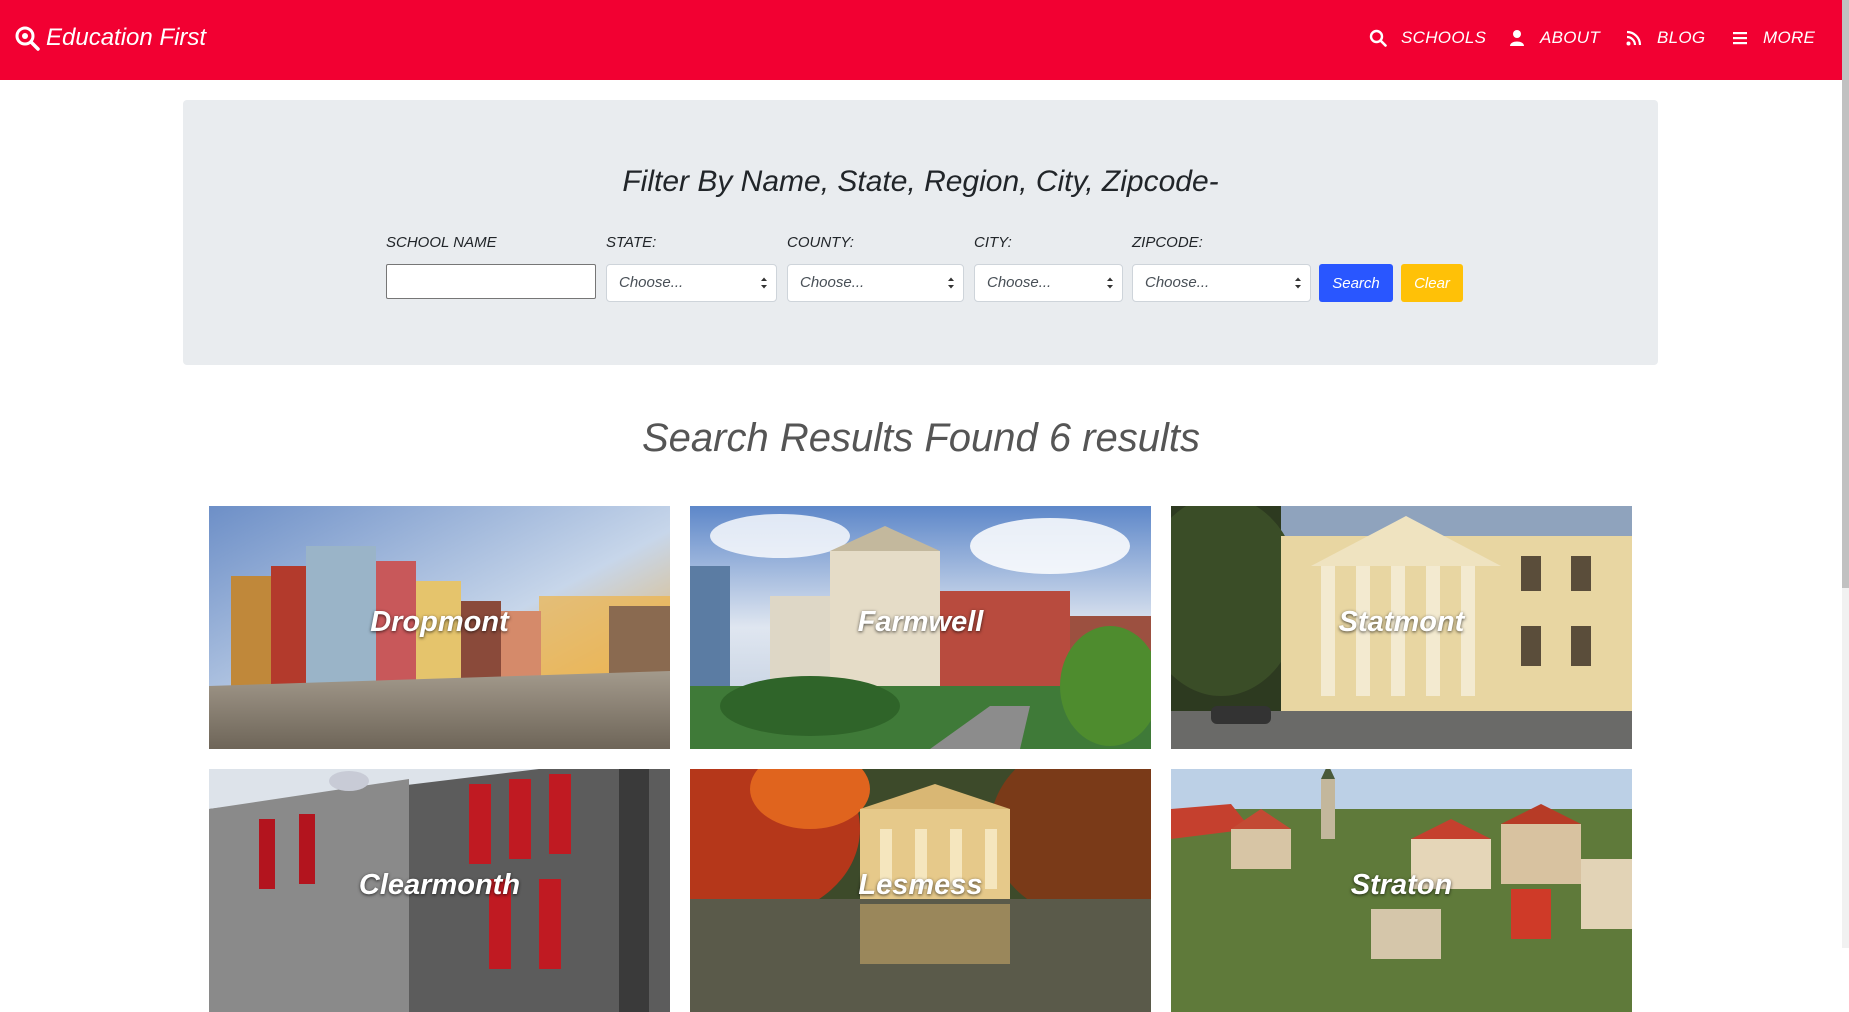 This screenshot has width=1849, height=1012. What do you see at coordinates (921, 40) in the screenshot?
I see `top-navbar: Education First SCHOOLS ABOUT BLOG MORE` at bounding box center [921, 40].